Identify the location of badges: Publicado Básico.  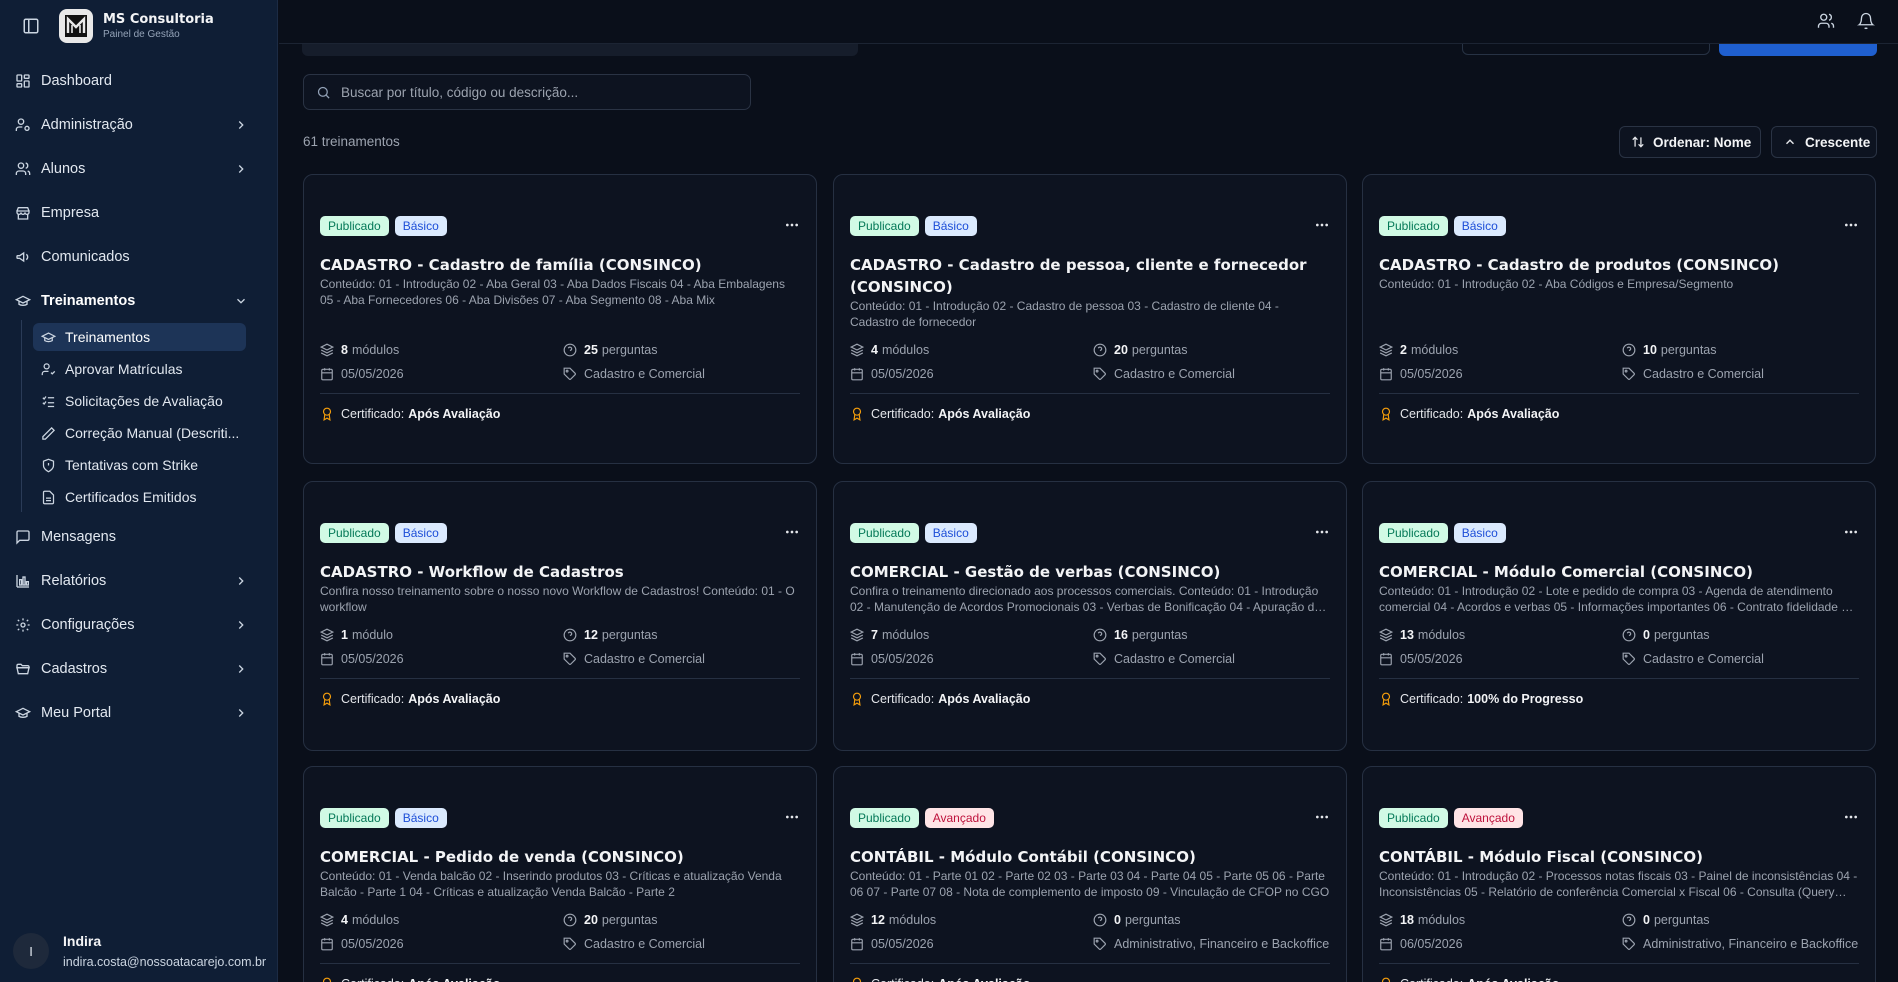
(913, 533).